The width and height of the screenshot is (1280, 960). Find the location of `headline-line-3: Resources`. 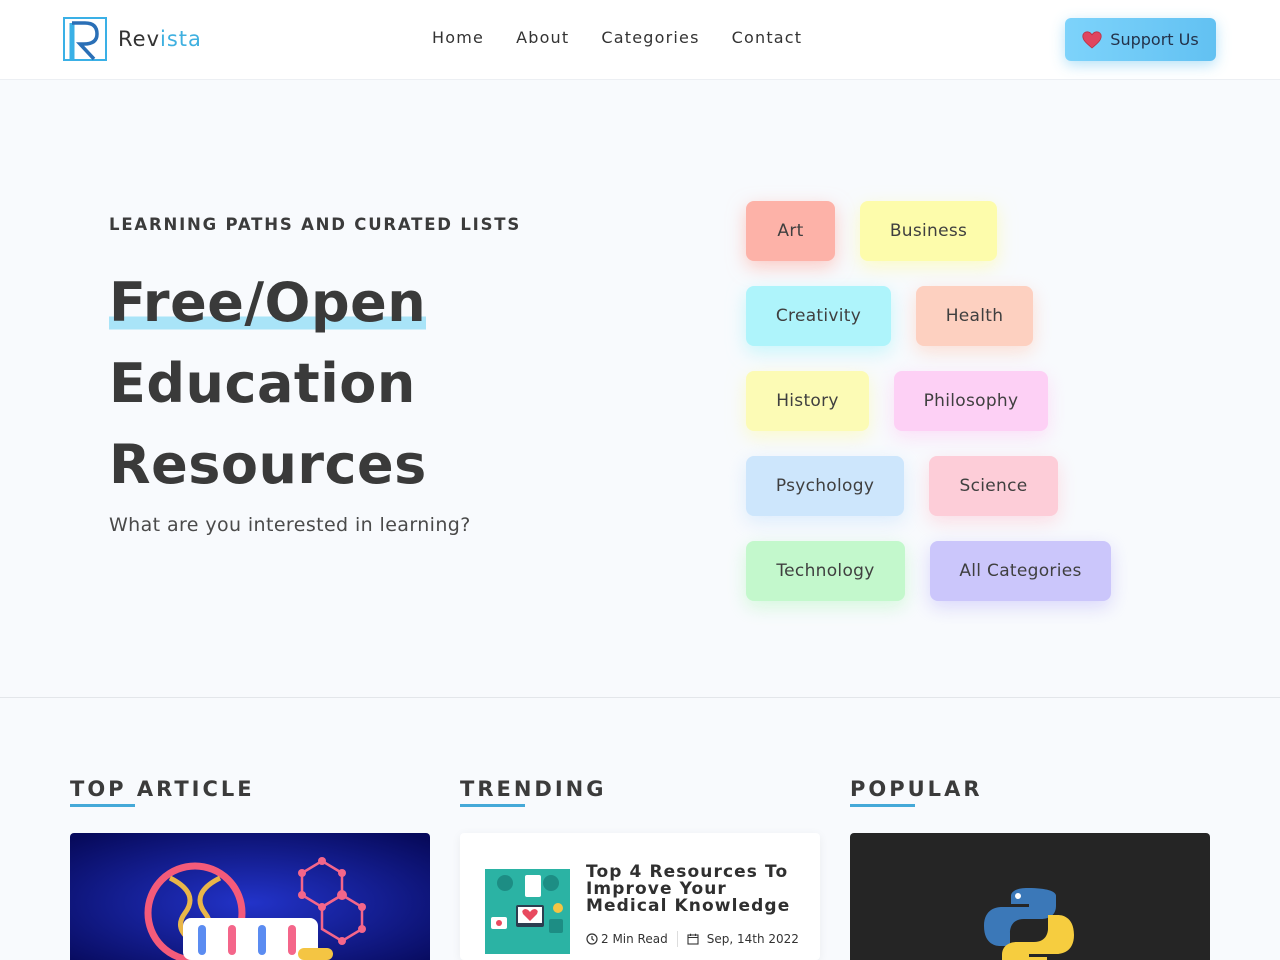

headline-line-3: Resources is located at coordinates (268, 464).